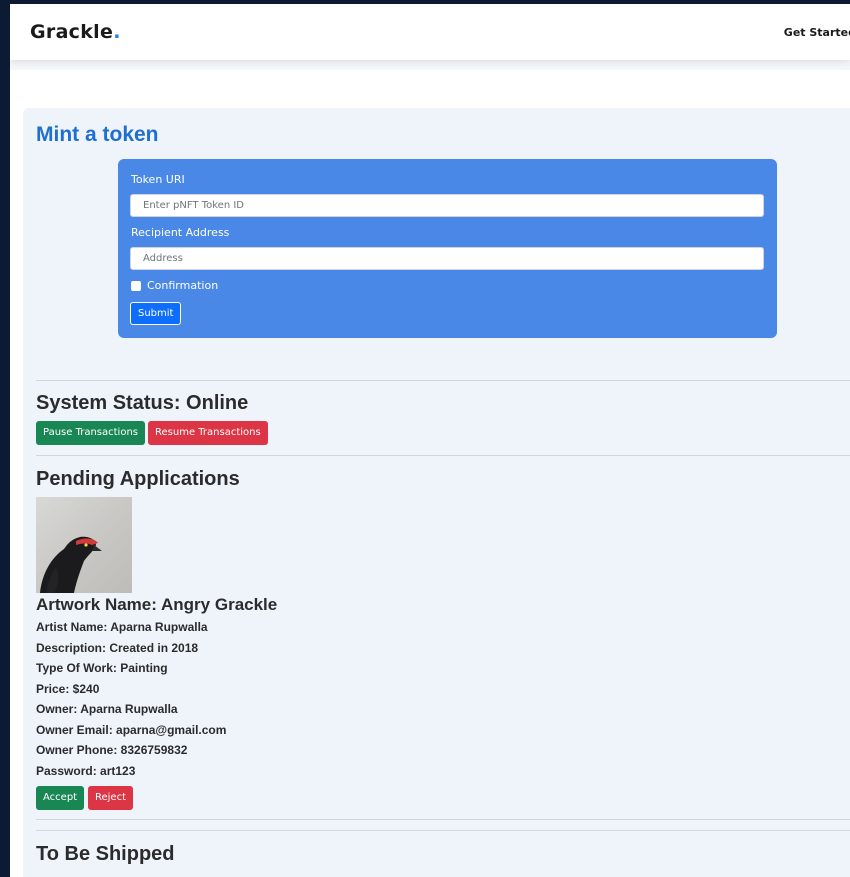 This screenshot has width=850, height=877. What do you see at coordinates (180, 232) in the screenshot?
I see `recipient-address-label: Recipient Address` at bounding box center [180, 232].